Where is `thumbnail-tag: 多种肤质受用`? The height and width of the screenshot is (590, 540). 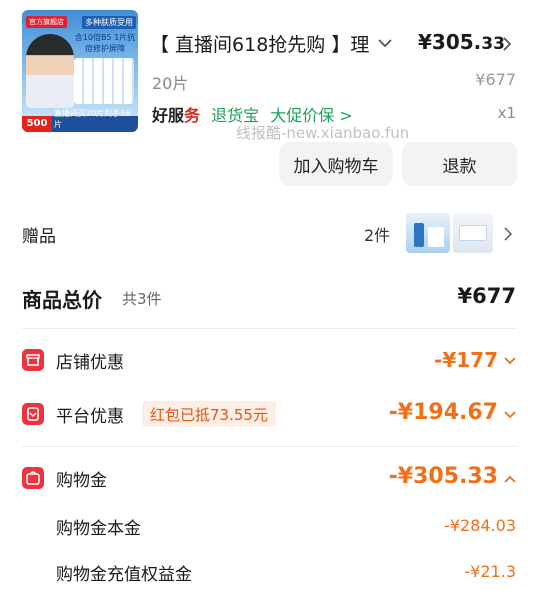 thumbnail-tag: 多种肤质受用 is located at coordinates (109, 22).